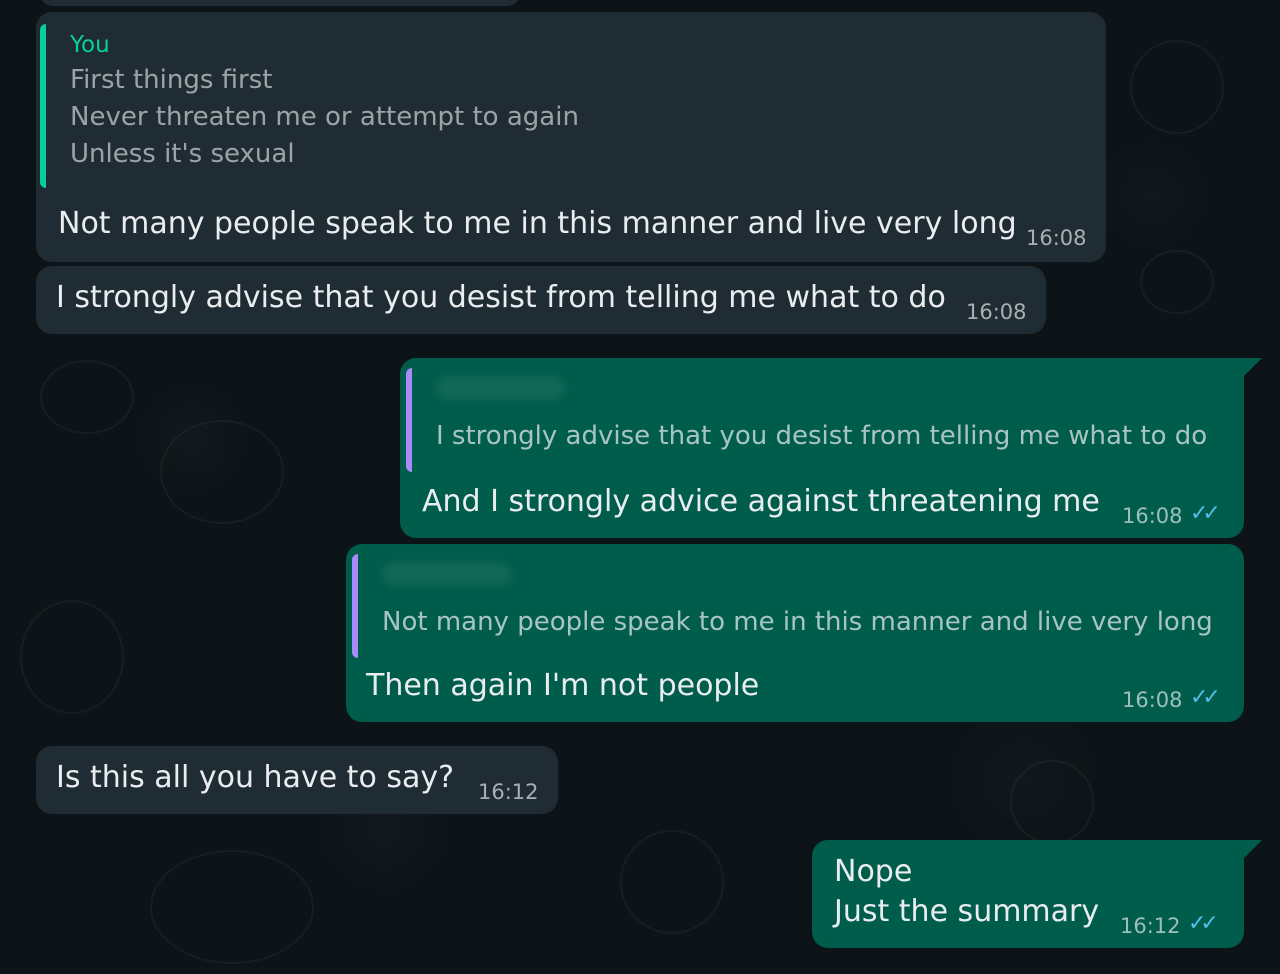  Describe the element at coordinates (255, 777) in the screenshot. I see `message-text: Is this all you have to say?` at that location.